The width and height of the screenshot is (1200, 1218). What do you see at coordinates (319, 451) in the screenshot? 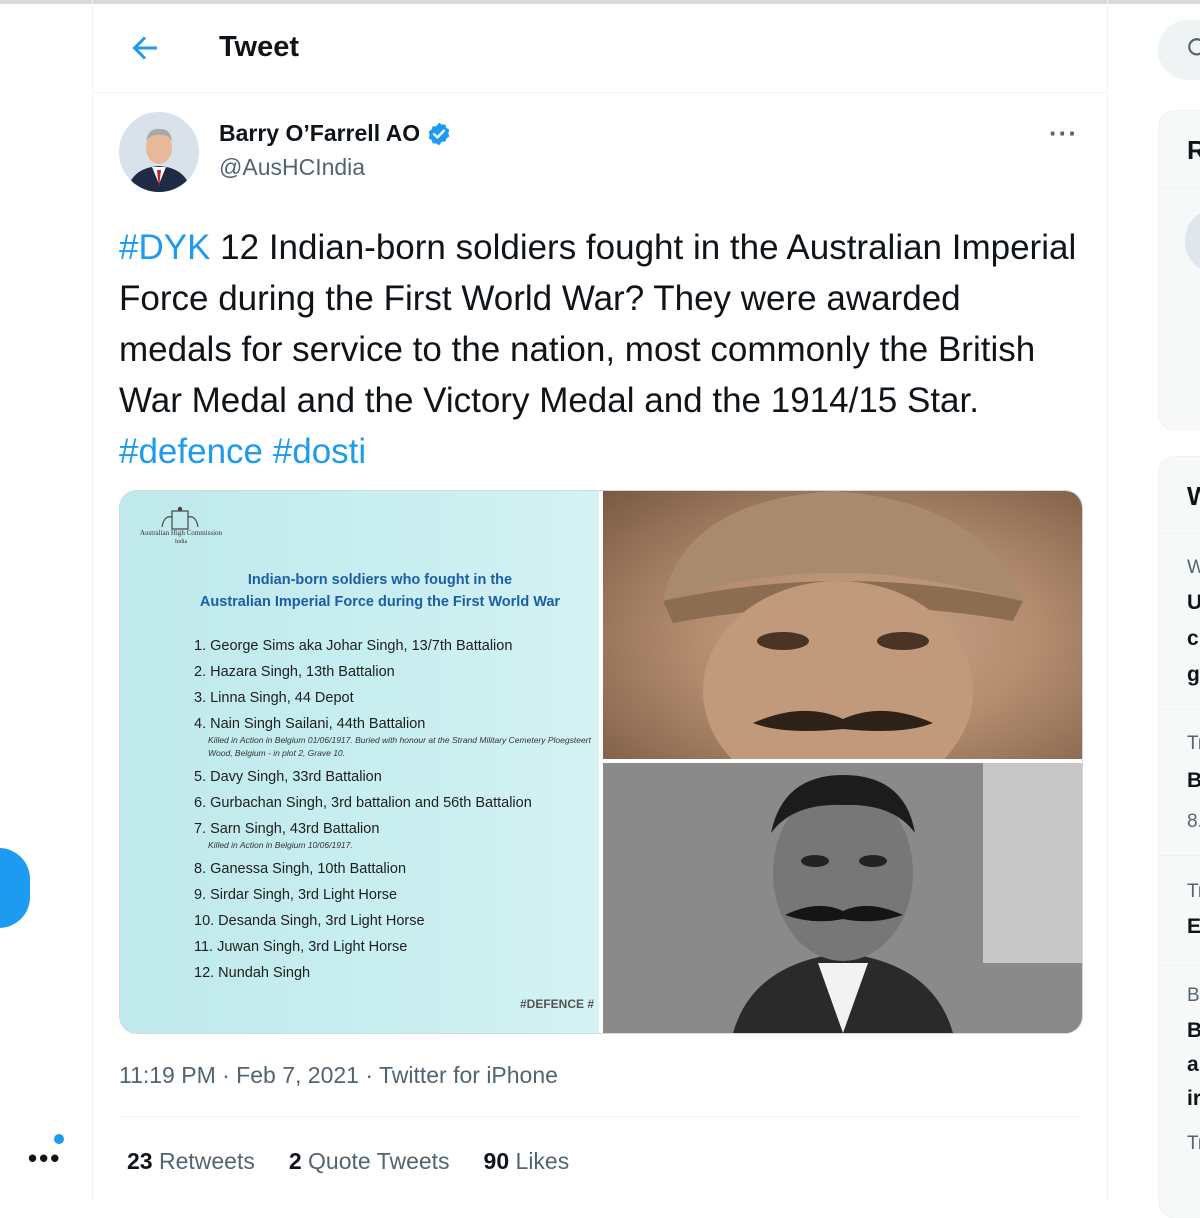
I see `hashtag-link: #dosti` at bounding box center [319, 451].